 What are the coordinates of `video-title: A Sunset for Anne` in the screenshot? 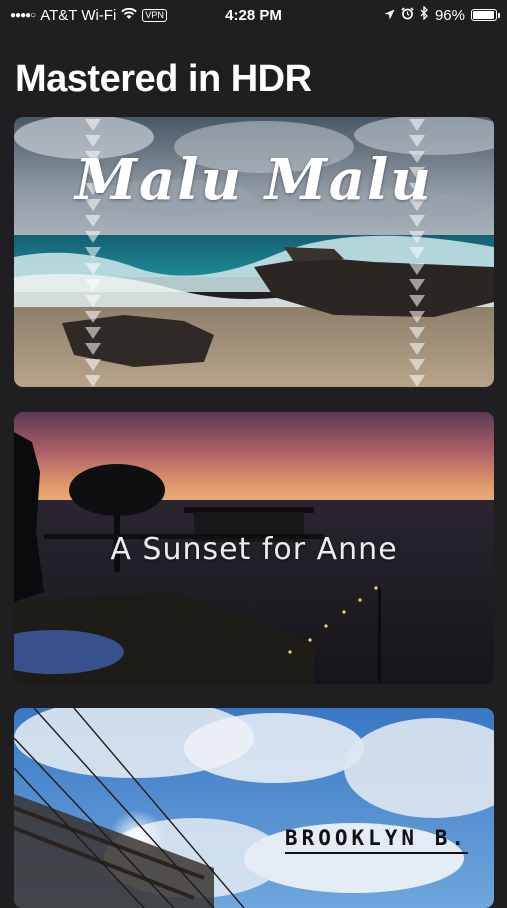 It's located at (254, 549).